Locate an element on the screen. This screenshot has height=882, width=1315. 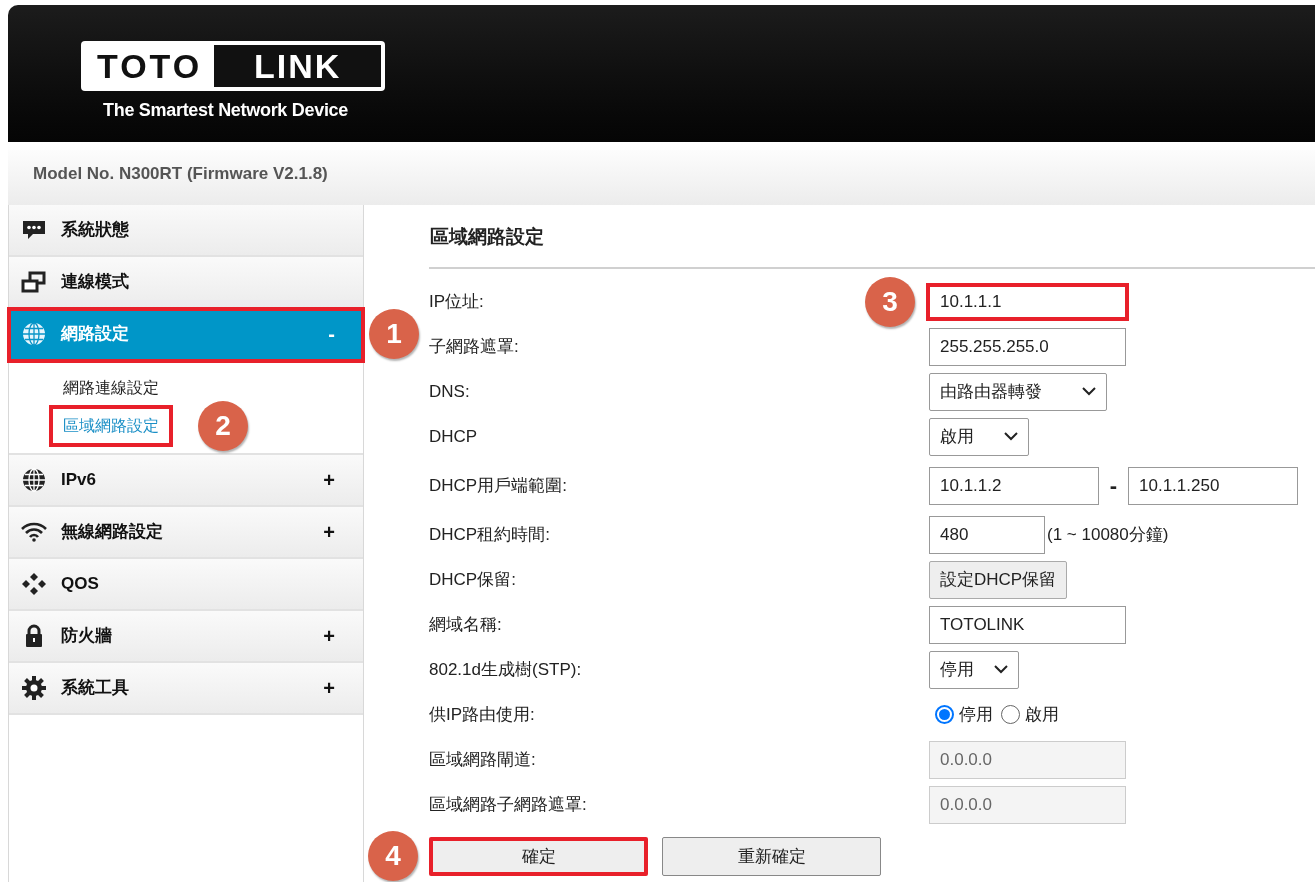
sidebar-item: QOS is located at coordinates (186, 585).